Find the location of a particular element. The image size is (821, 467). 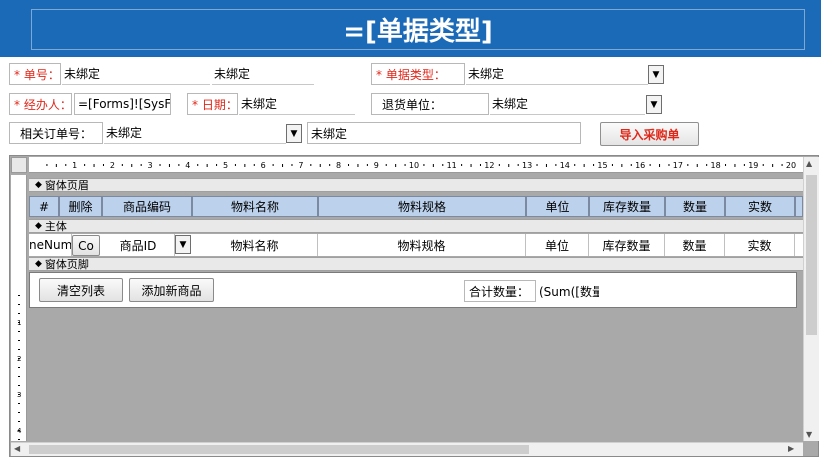

ruler-corner is located at coordinates (19, 165).